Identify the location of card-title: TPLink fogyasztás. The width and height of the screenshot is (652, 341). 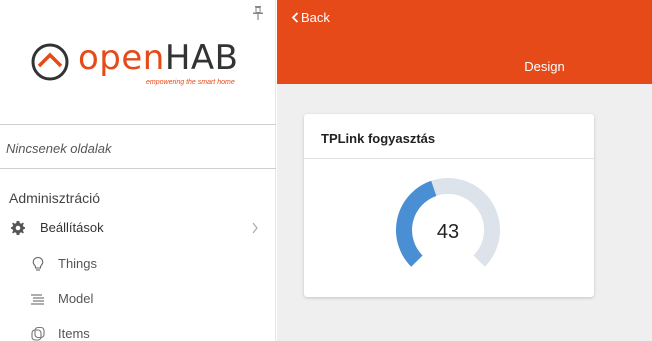
(378, 138).